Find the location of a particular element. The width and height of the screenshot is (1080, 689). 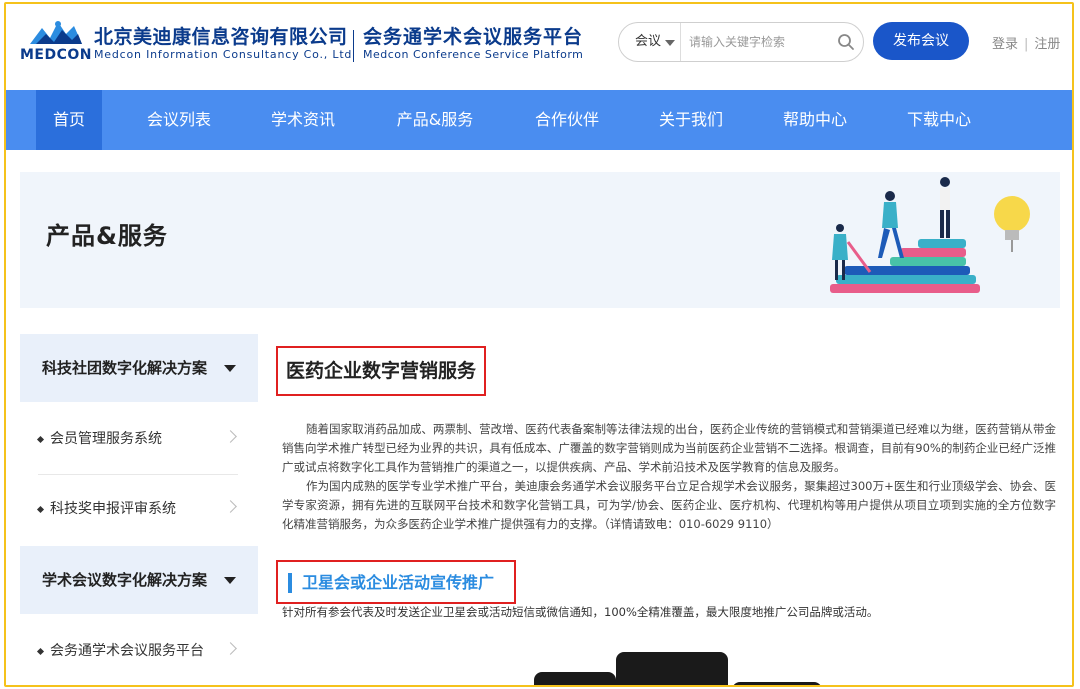

nav-item-conference-list: 会议列表 is located at coordinates (179, 120).